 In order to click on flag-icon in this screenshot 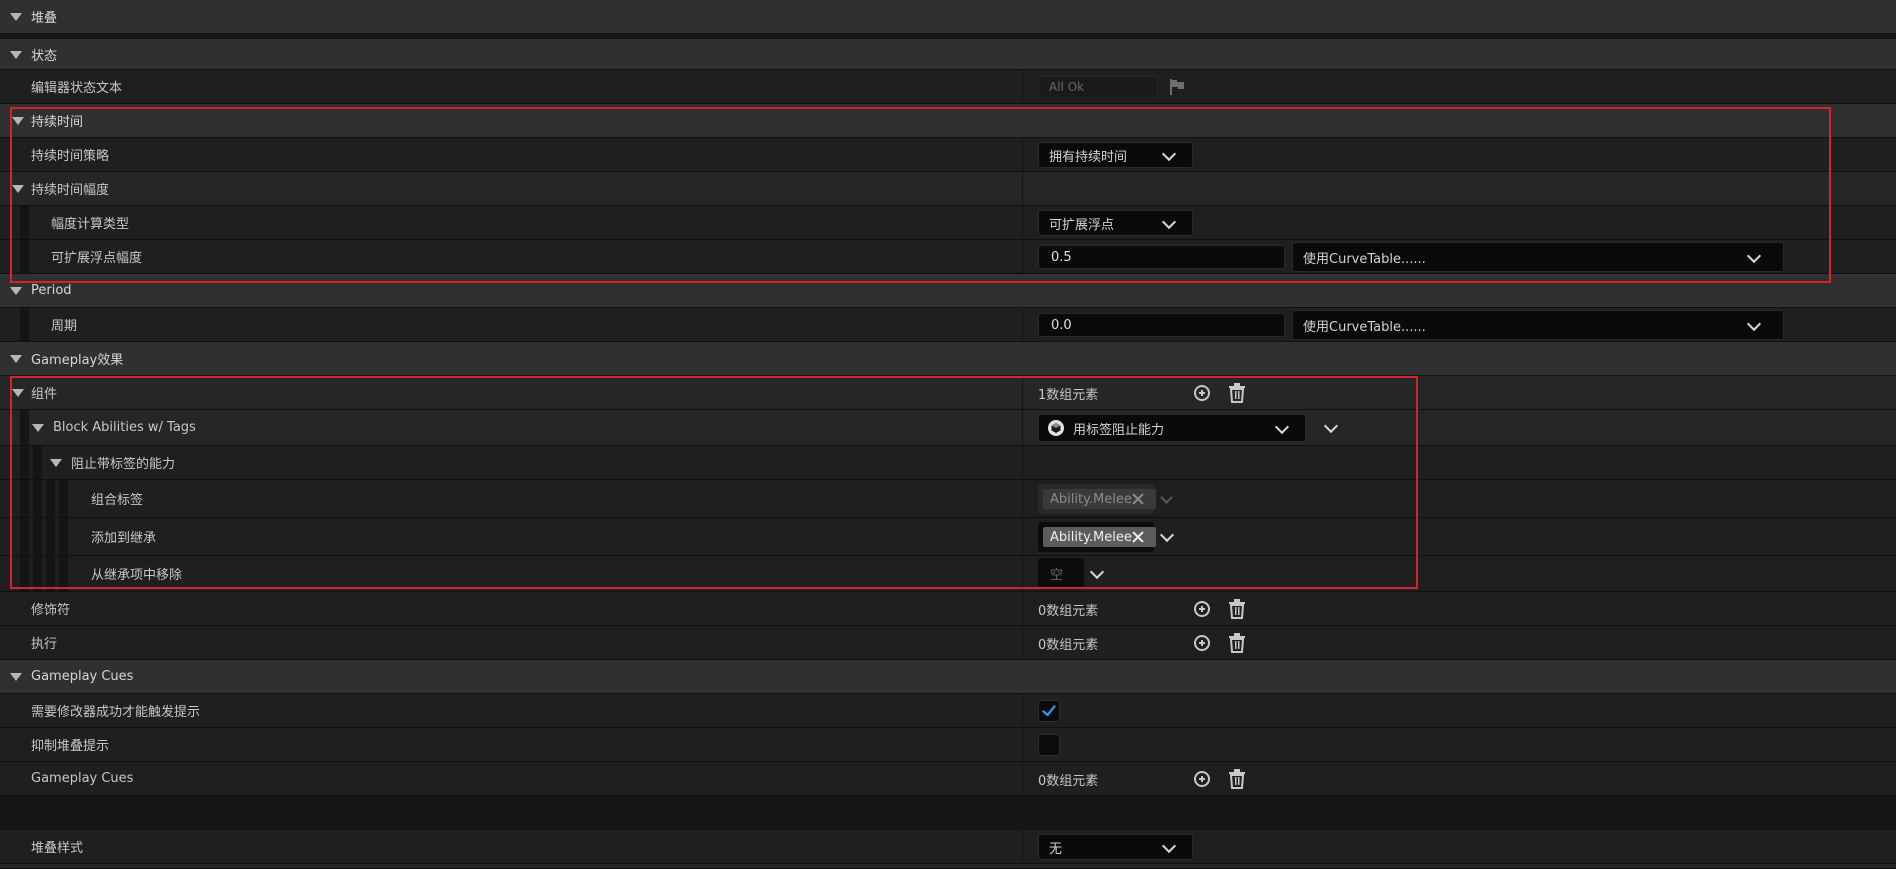, I will do `click(1177, 87)`.